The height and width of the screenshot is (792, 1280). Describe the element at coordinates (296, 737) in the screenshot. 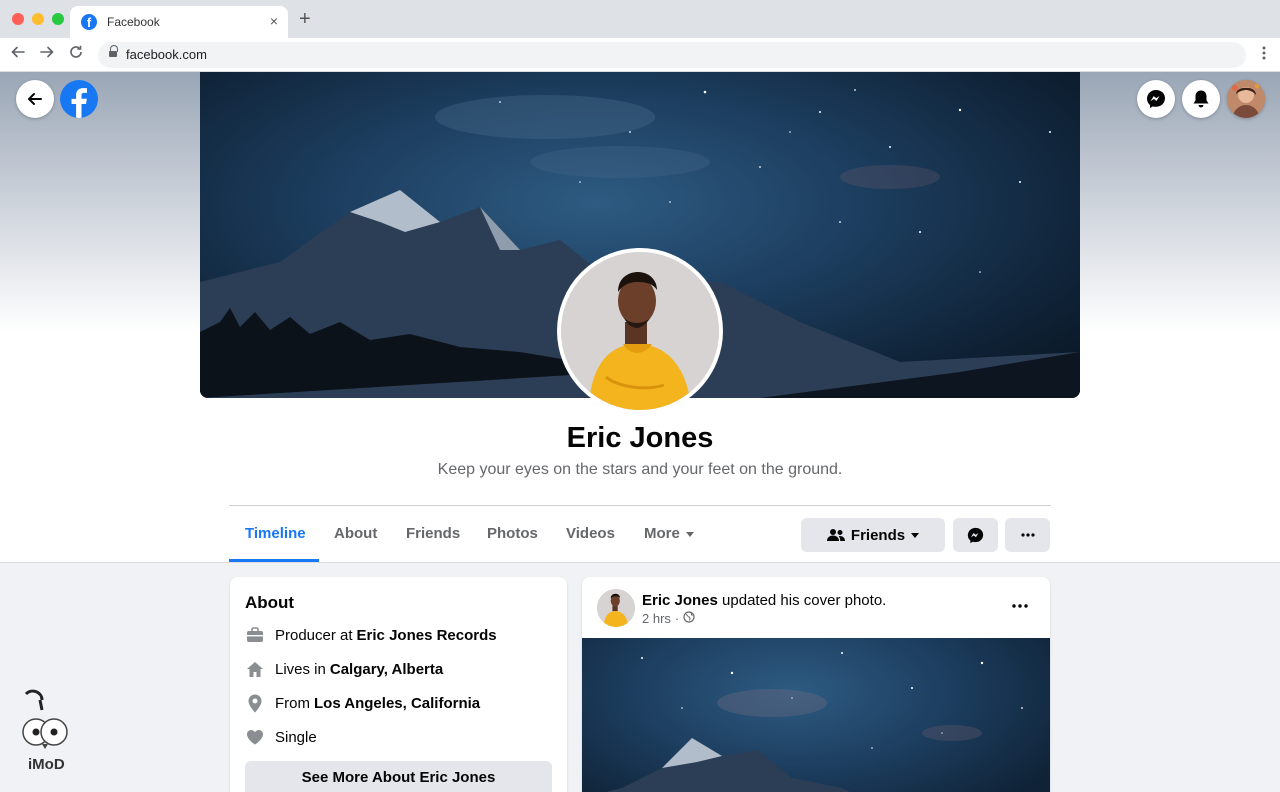

I see `about-item-relationship-label: Single` at that location.